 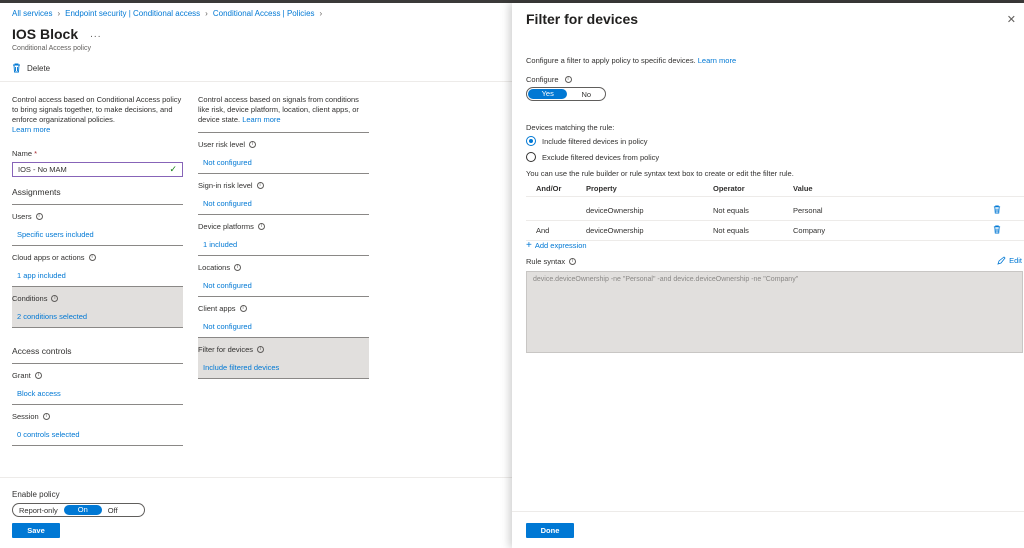 I want to click on radio-exclude: Exclude filtered devices from policy, so click(x=592, y=157).